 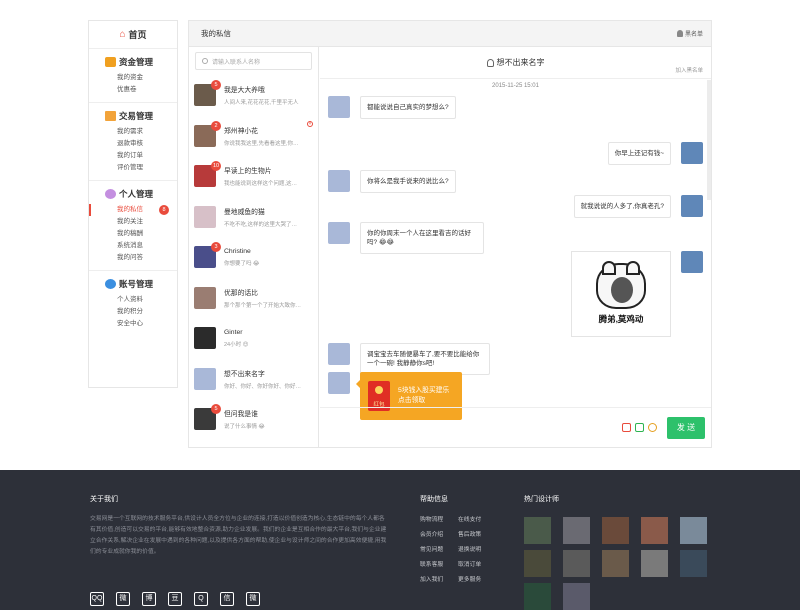 I want to click on clipboard-icon, so click(x=110, y=116).